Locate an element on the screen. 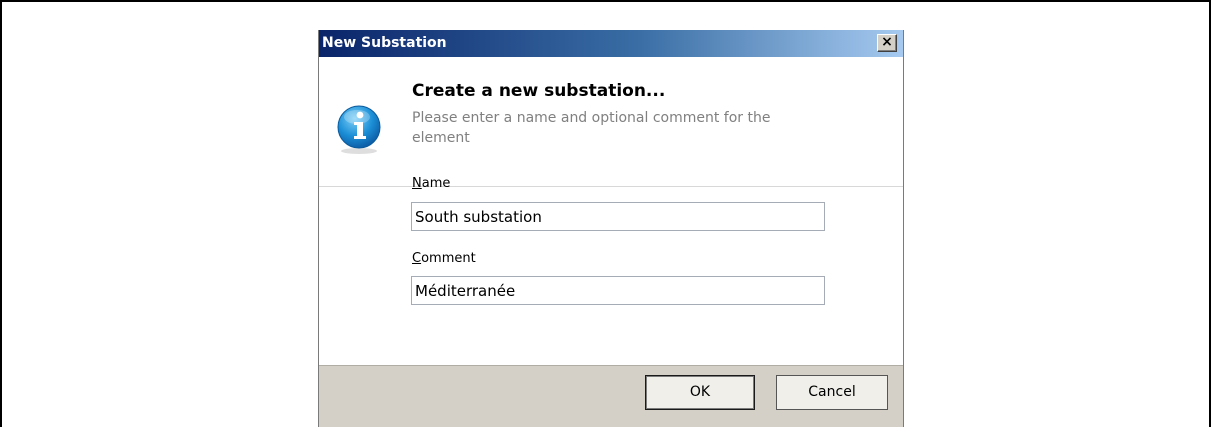 Image resolution: width=1211 pixels, height=427 pixels. close-icon: × is located at coordinates (887, 42).